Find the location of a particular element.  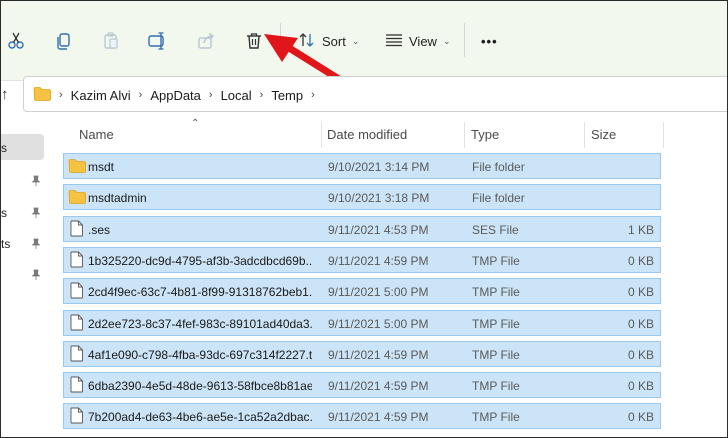

up-arrow-icon: ↑ is located at coordinates (5, 94).